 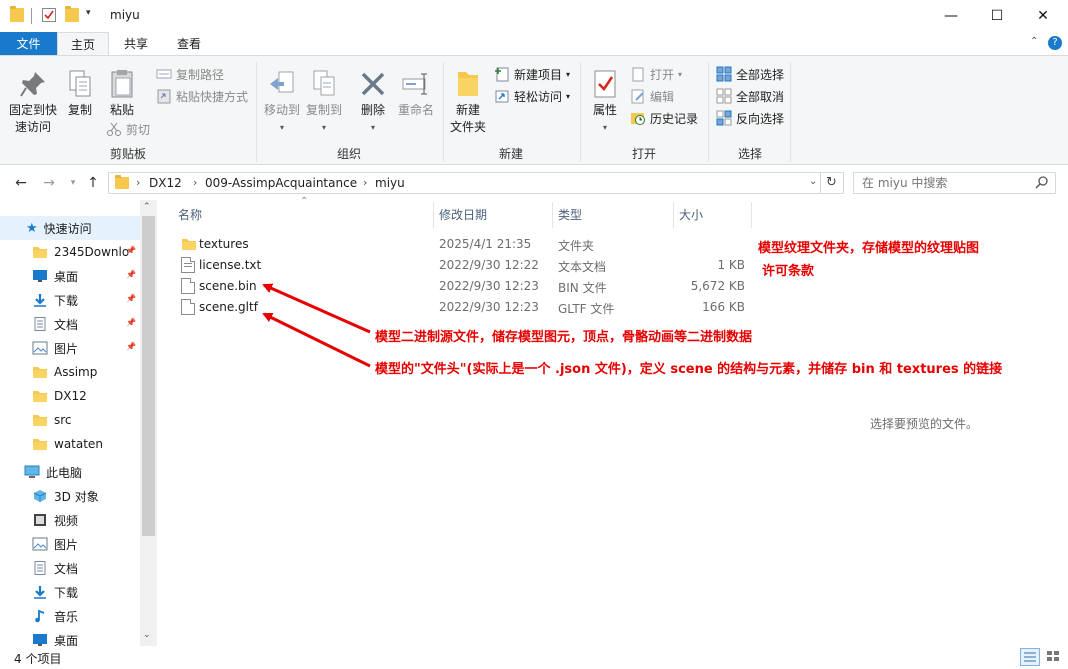 I want to click on annotation-arrows, so click(x=316, y=325).